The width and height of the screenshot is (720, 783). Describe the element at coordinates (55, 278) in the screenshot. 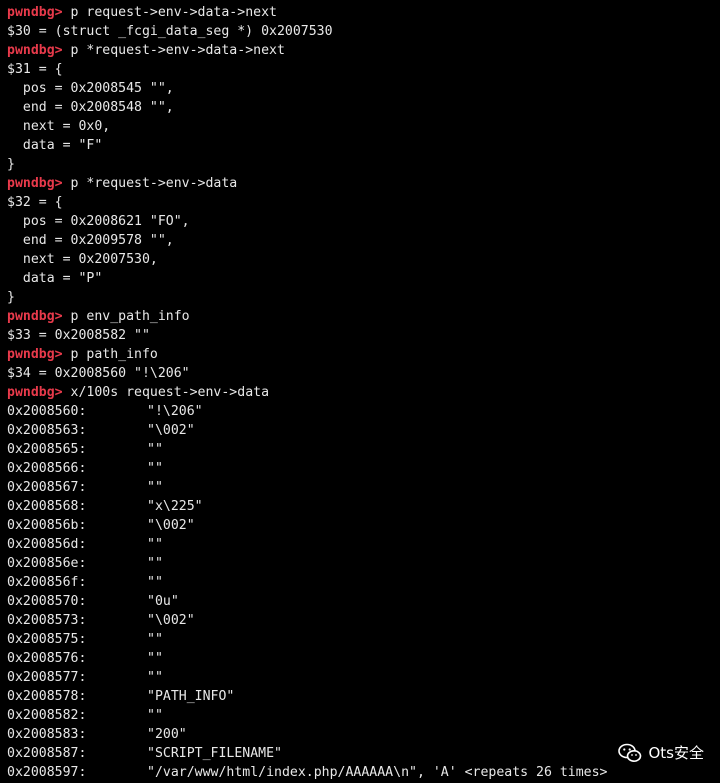

I see `output-text: data = "P"` at that location.